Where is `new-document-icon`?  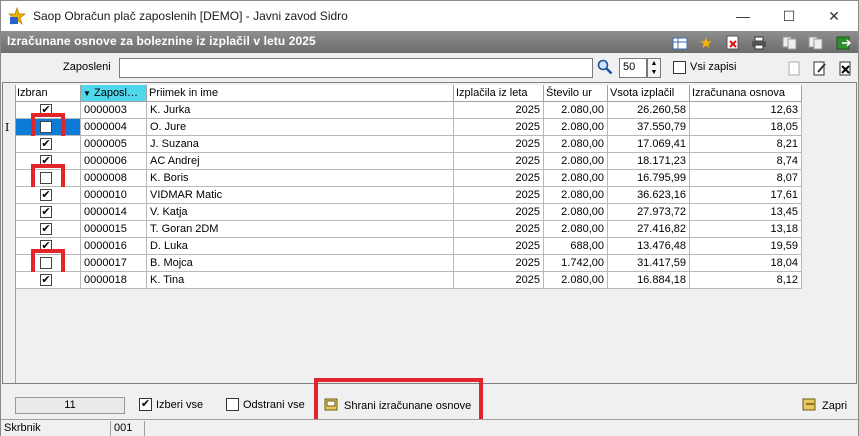 new-document-icon is located at coordinates (794, 68).